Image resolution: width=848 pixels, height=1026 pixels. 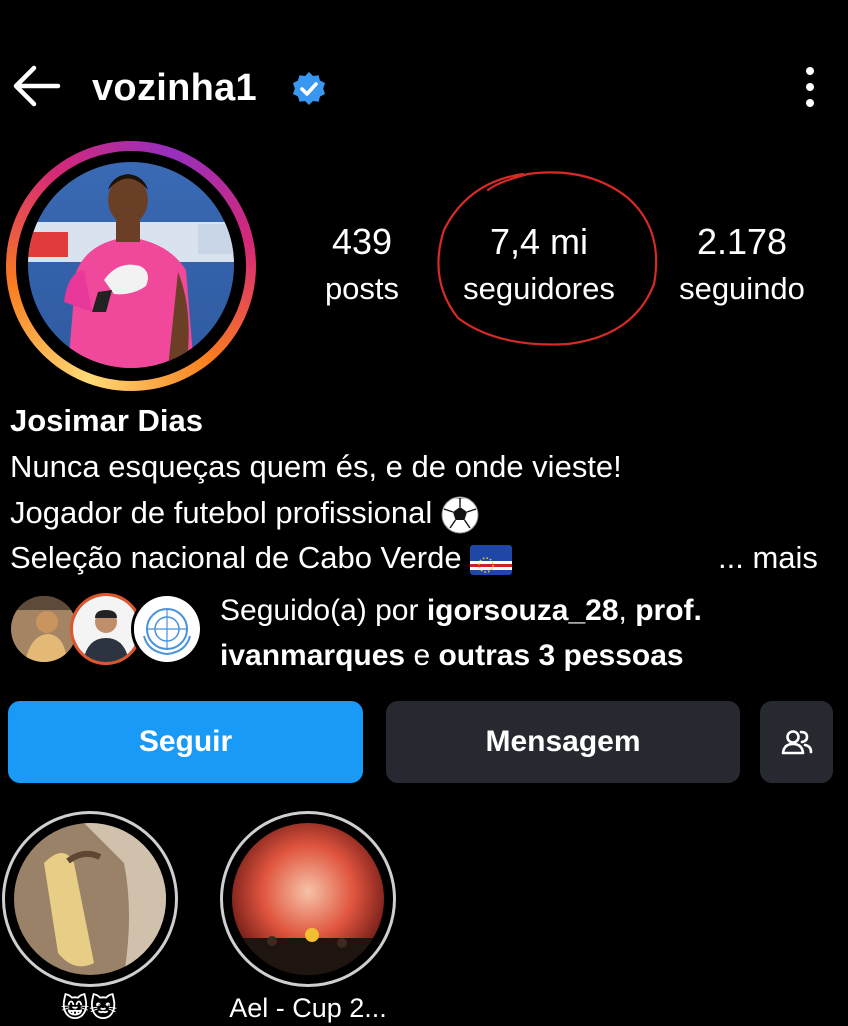 What do you see at coordinates (742, 241) in the screenshot?
I see `following-count: 2.178` at bounding box center [742, 241].